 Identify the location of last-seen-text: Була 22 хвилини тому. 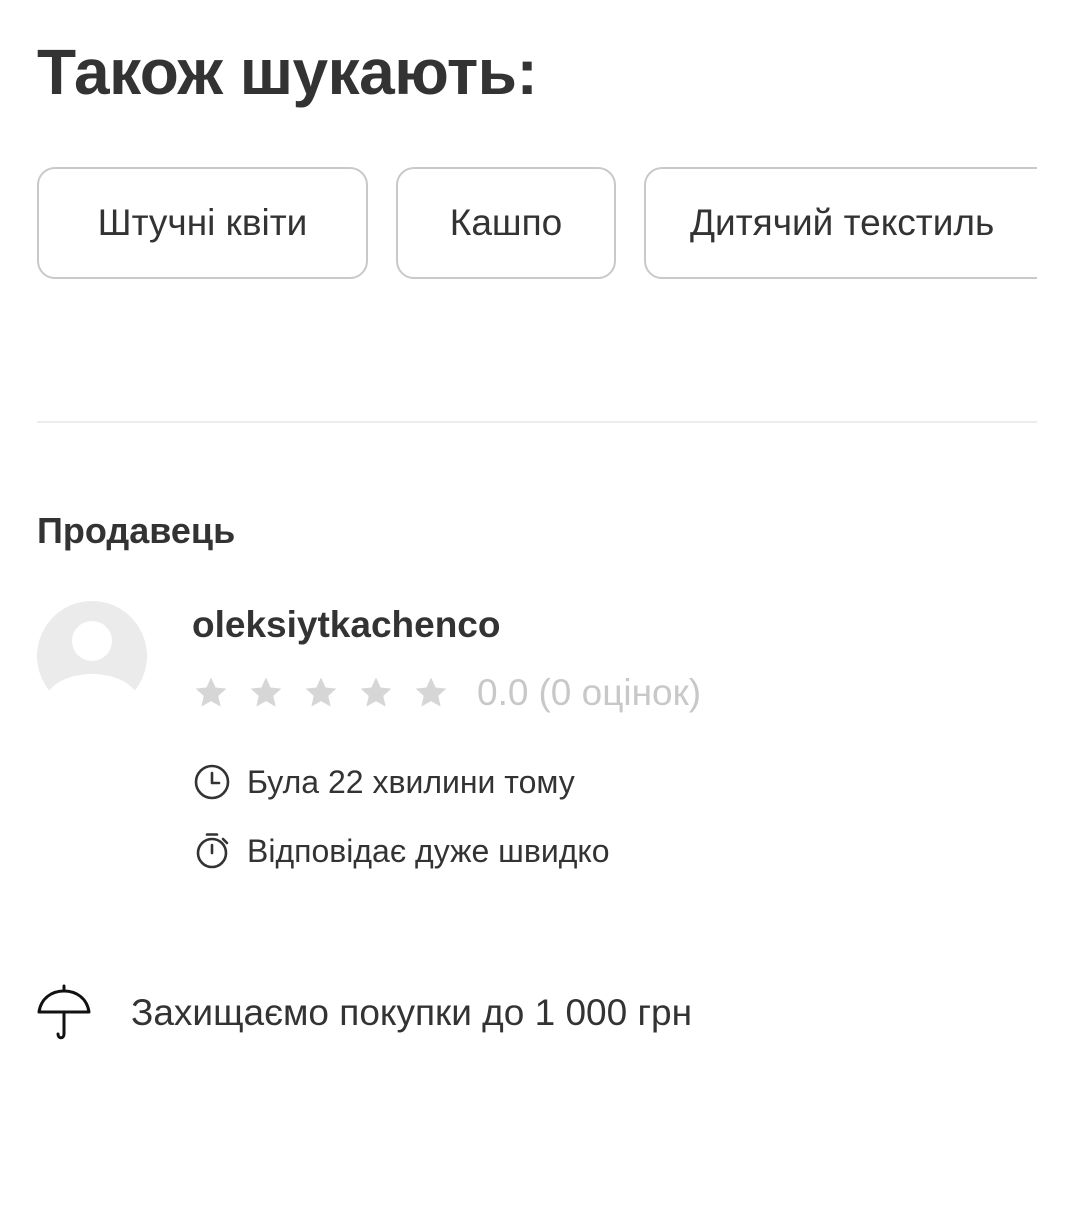
(411, 781).